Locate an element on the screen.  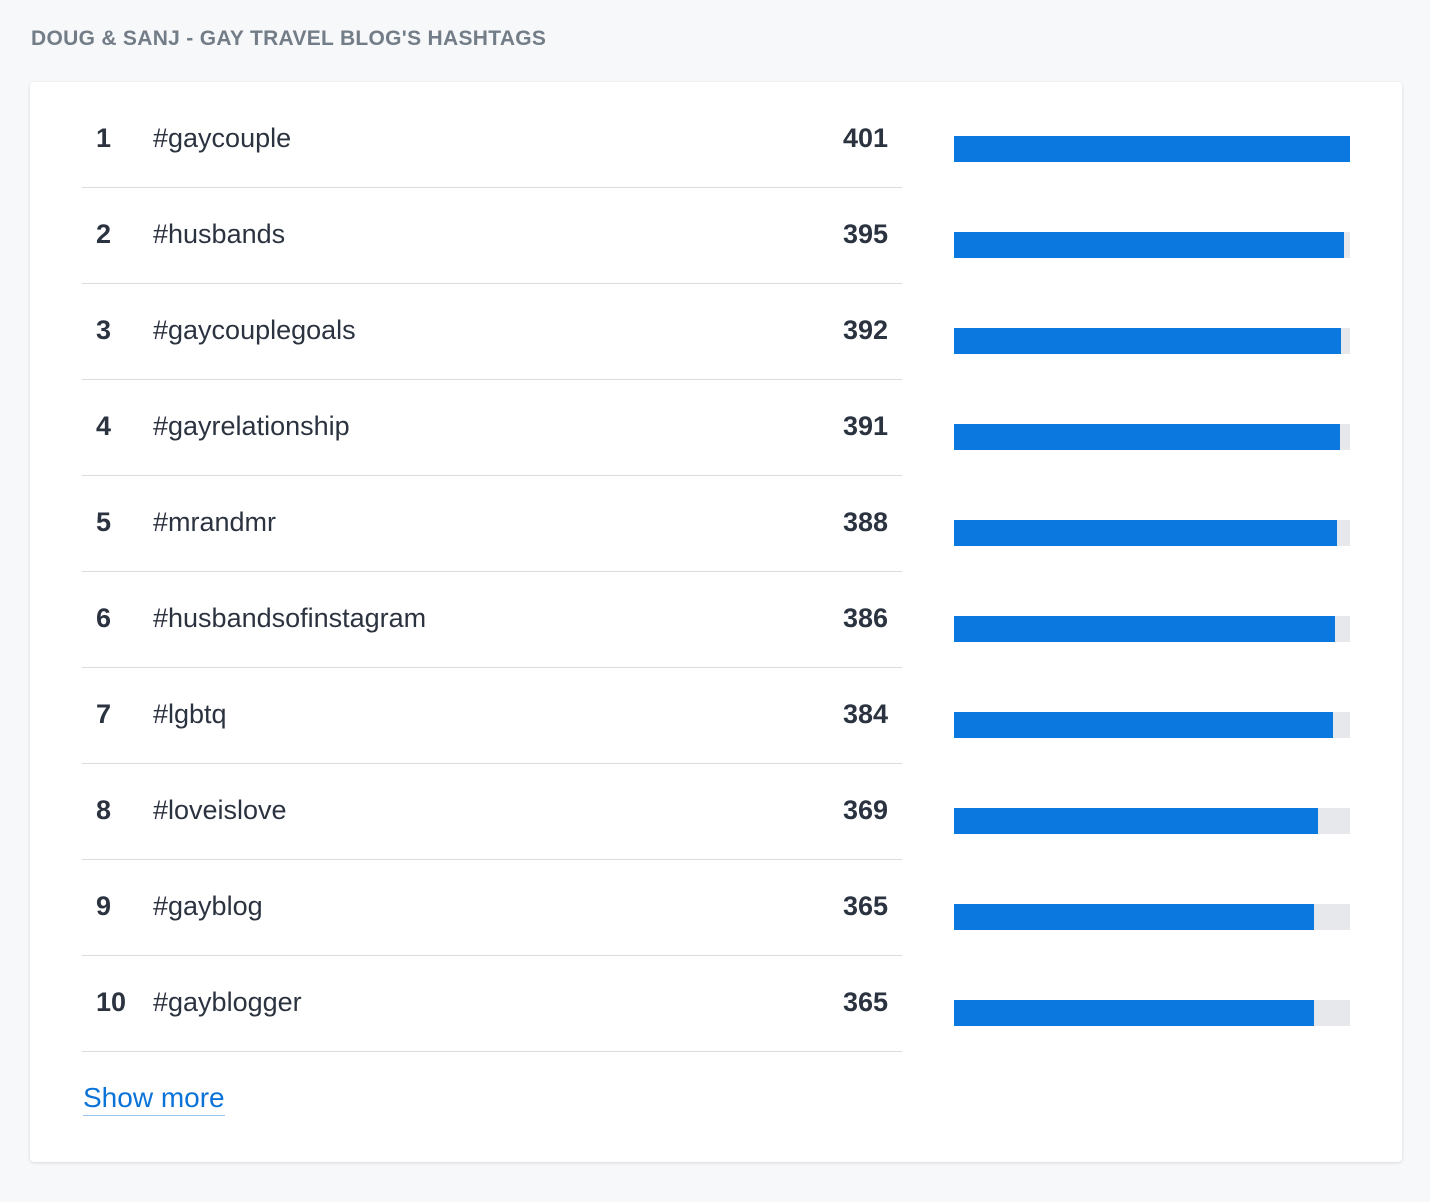
table-row: 4 #gayrelationship 391 is located at coordinates (716, 428).